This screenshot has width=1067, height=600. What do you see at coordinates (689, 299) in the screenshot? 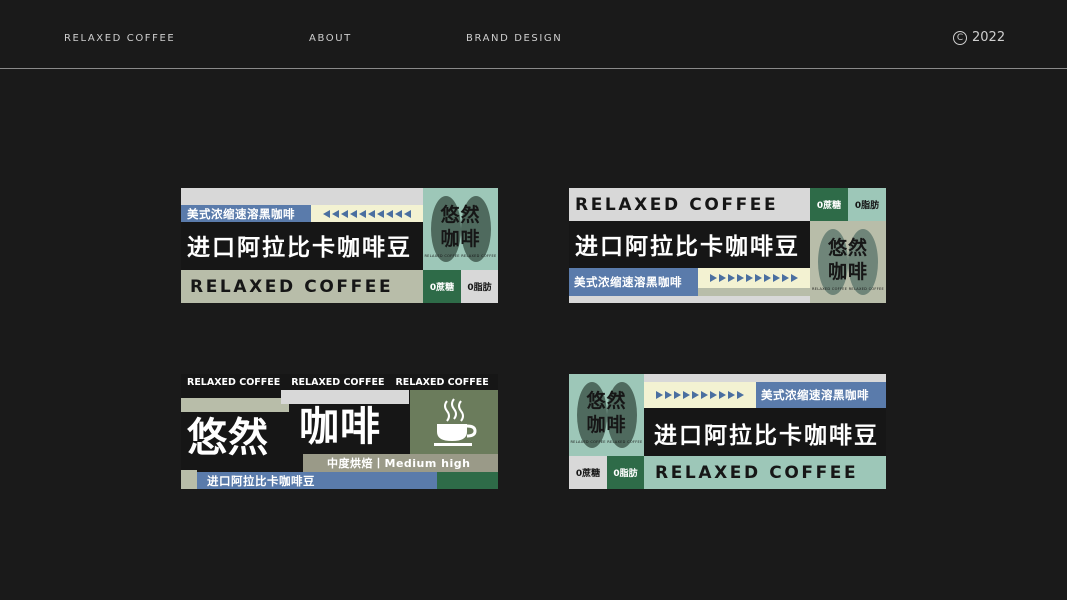
I see `bottom-strip` at bounding box center [689, 299].